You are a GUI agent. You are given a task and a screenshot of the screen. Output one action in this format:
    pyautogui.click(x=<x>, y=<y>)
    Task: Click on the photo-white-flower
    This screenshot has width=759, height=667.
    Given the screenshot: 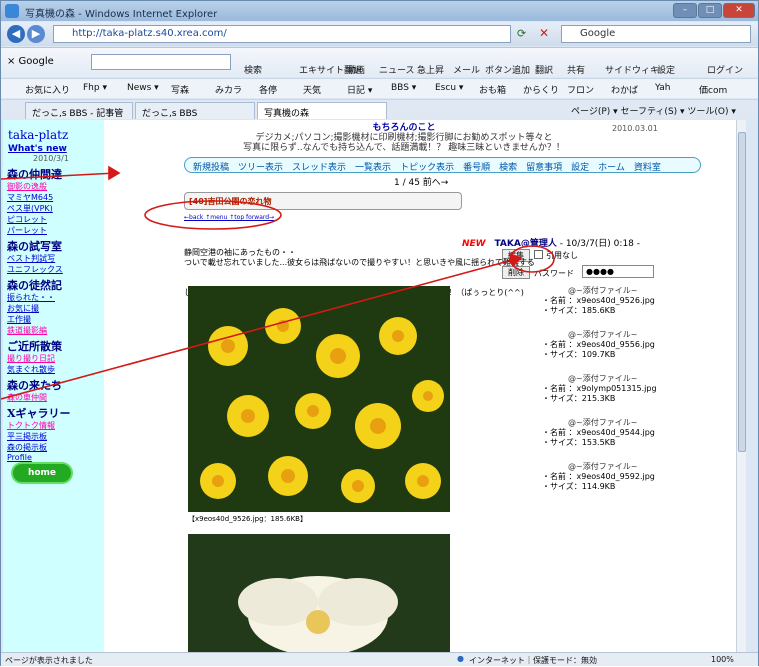 What is the action you would take?
    pyautogui.click(x=319, y=593)
    